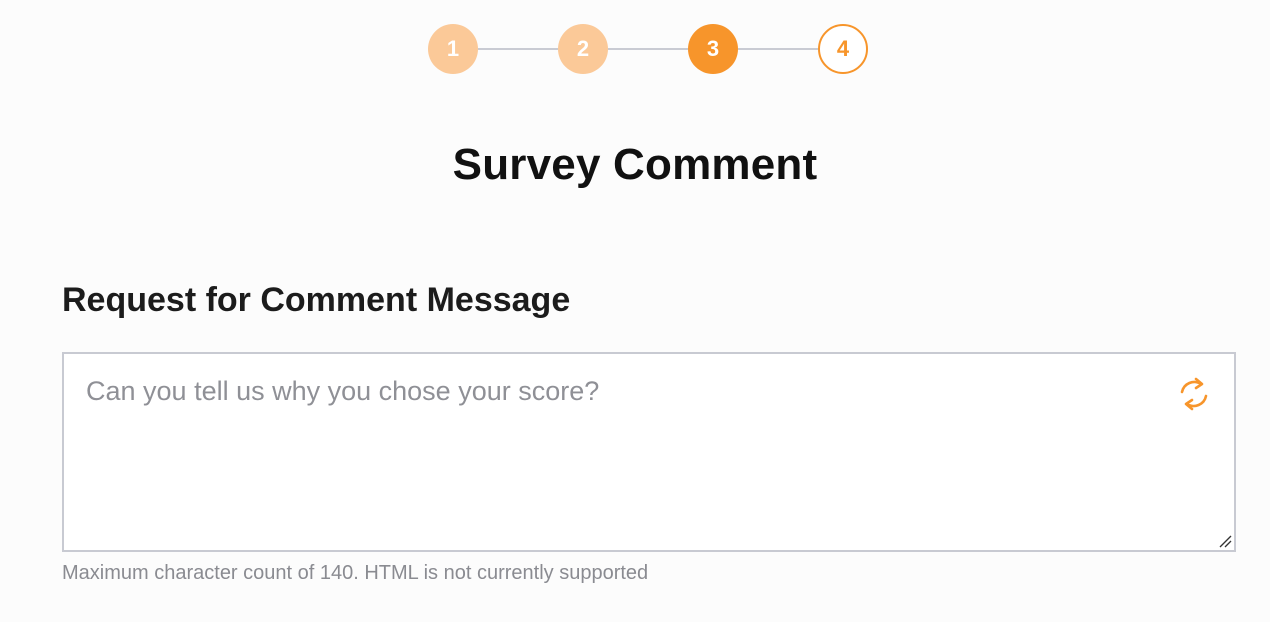  I want to click on resize-handle-icon, so click(1225, 541).